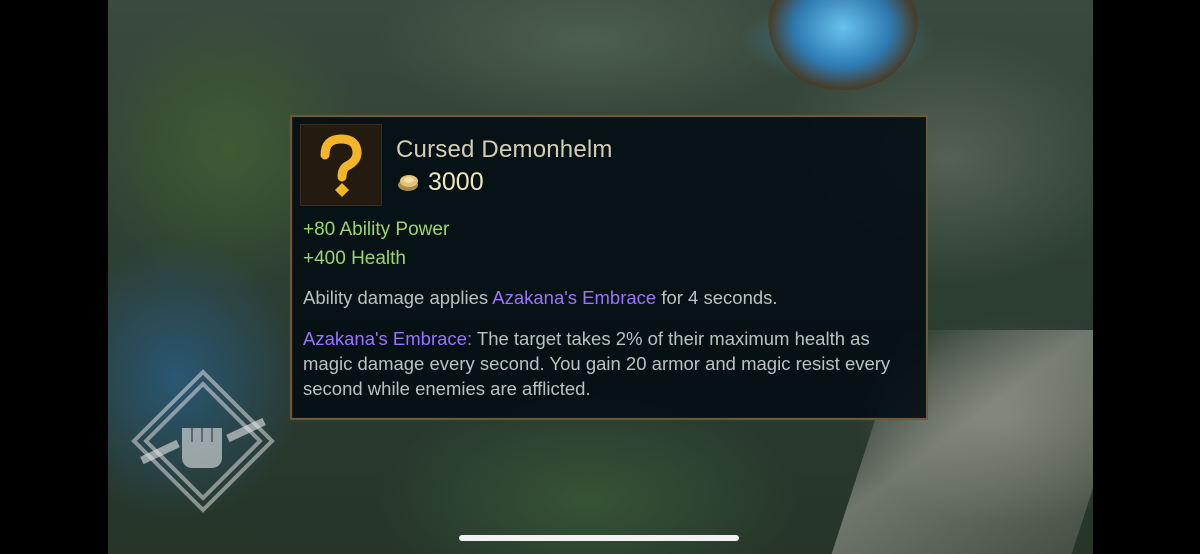 The height and width of the screenshot is (554, 1200). I want to click on item-cost: 3000, so click(440, 182).